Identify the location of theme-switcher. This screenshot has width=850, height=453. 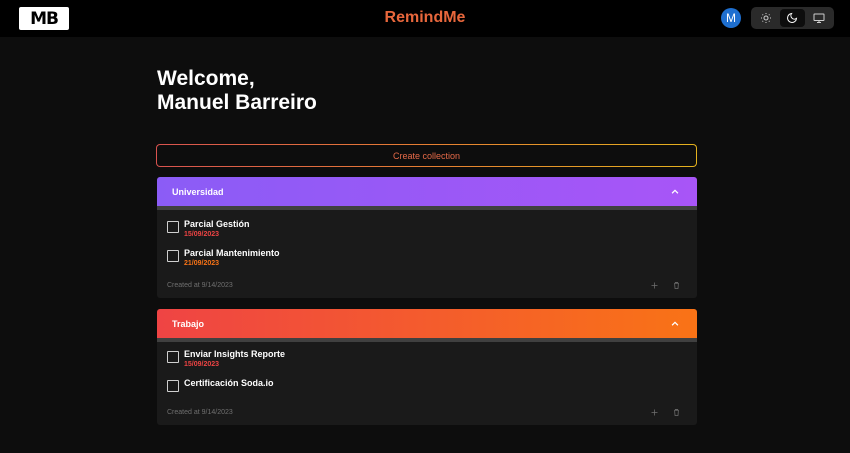
(792, 18).